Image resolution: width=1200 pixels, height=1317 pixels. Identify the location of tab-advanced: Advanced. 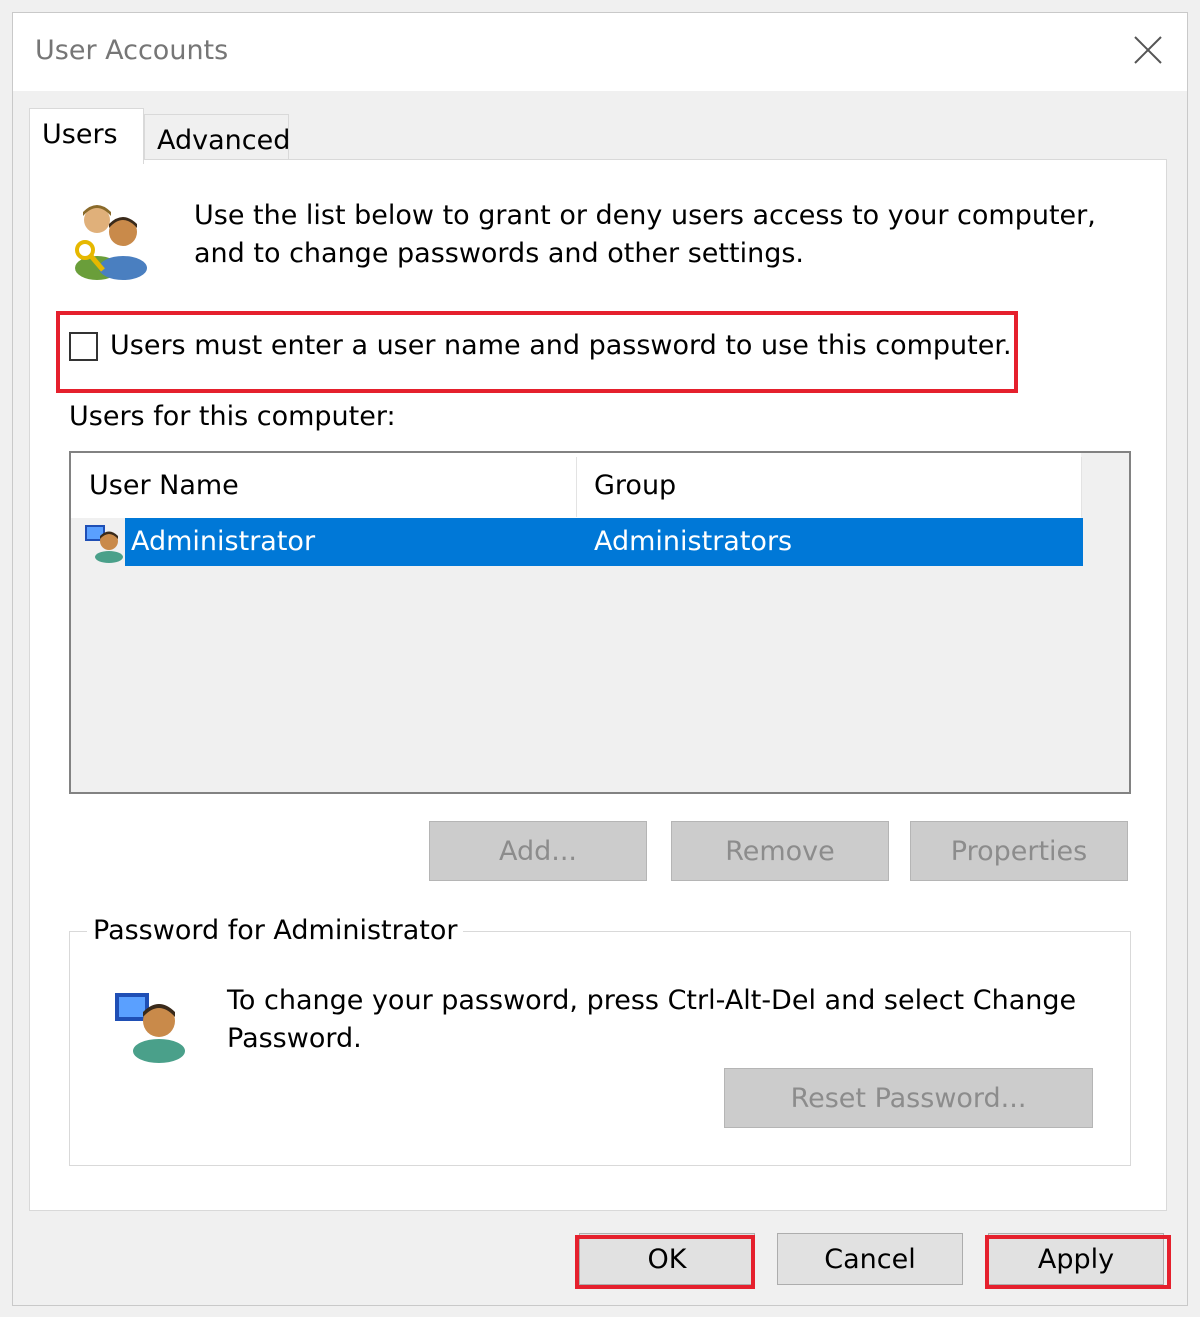
(217, 139).